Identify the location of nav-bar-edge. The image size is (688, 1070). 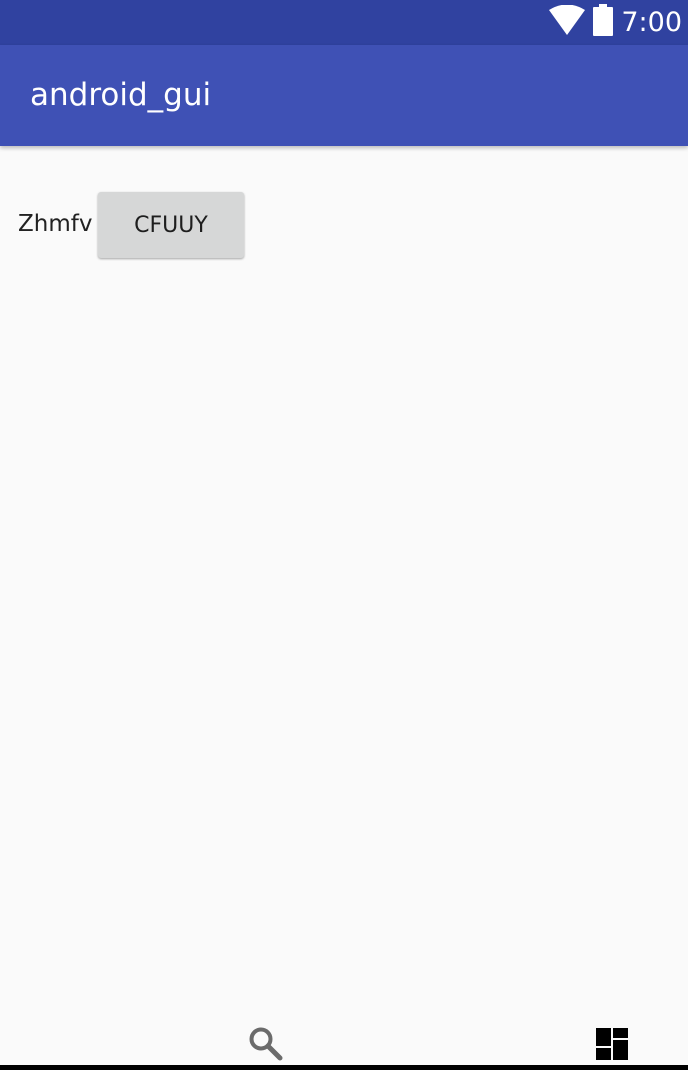
(344, 1067).